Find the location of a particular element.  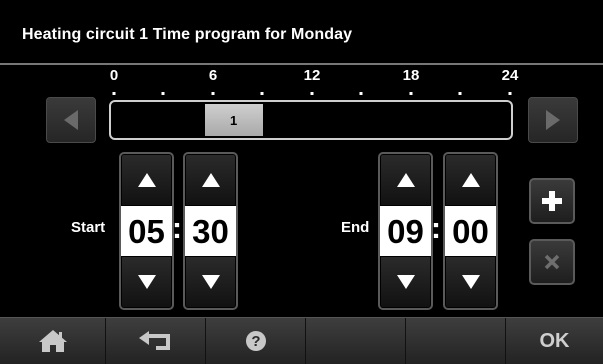

start-minute-display: 30 is located at coordinates (210, 231).